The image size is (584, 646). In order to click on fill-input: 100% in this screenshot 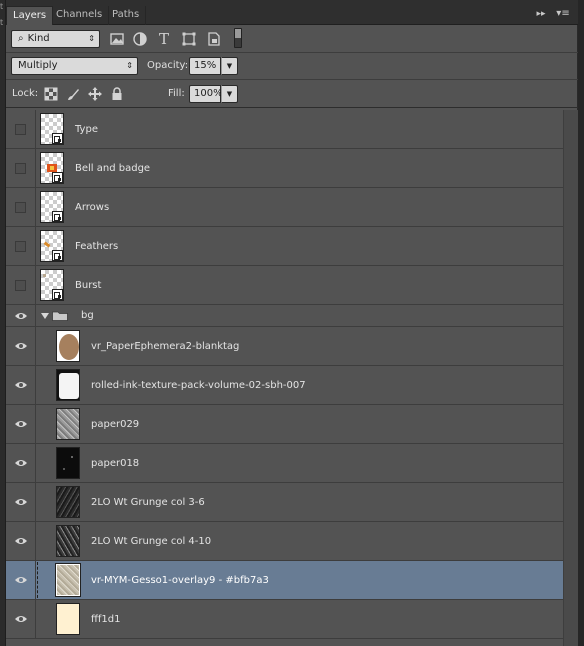, I will do `click(206, 94)`.